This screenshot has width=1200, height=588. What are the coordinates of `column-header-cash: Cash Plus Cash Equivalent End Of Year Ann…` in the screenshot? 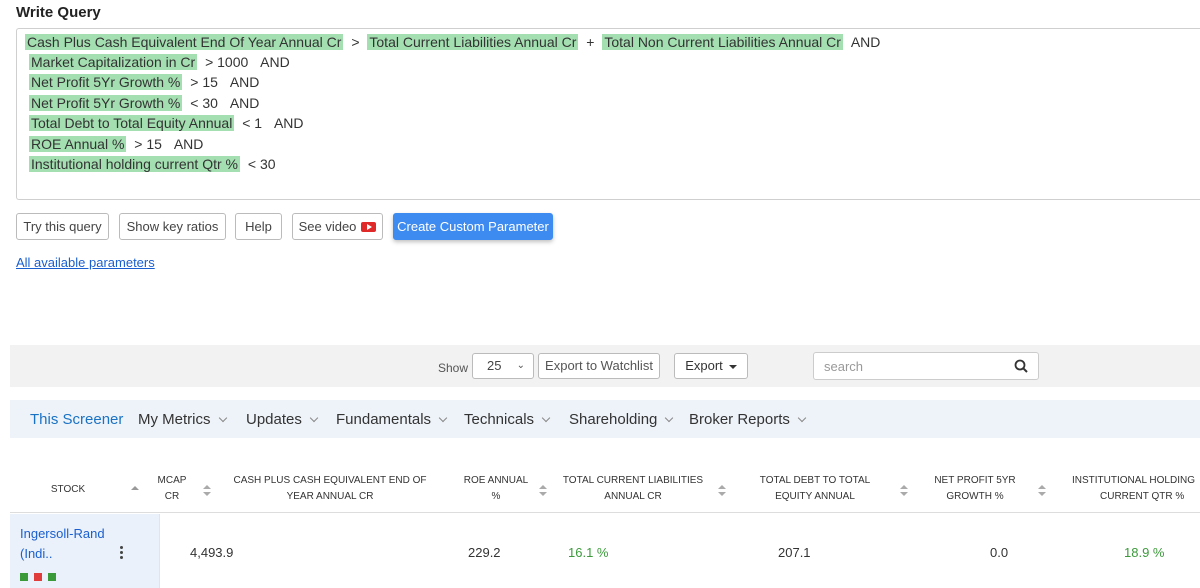 It's located at (330, 489).